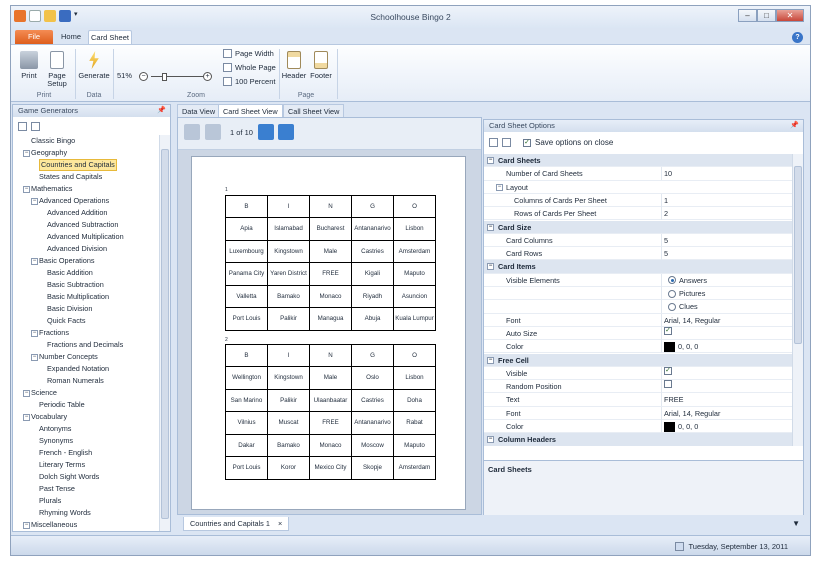 This screenshot has width=820, height=566. What do you see at coordinates (49, 153) in the screenshot?
I see `tree-node: Geography` at bounding box center [49, 153].